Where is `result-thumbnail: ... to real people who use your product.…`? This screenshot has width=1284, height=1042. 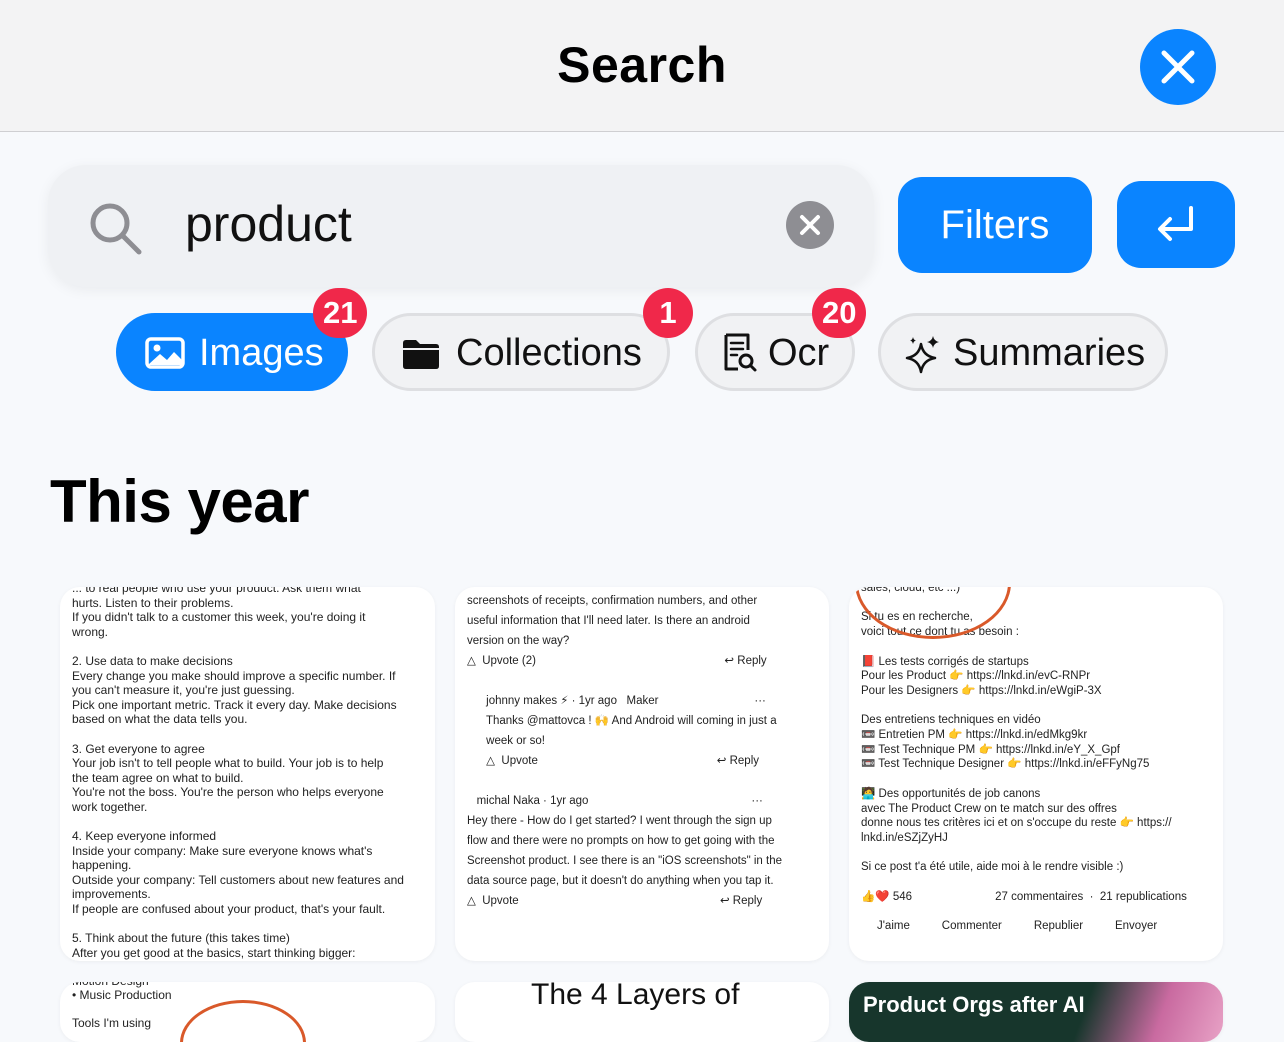
result-thumbnail: ... to real people who use your product.… is located at coordinates (247, 774).